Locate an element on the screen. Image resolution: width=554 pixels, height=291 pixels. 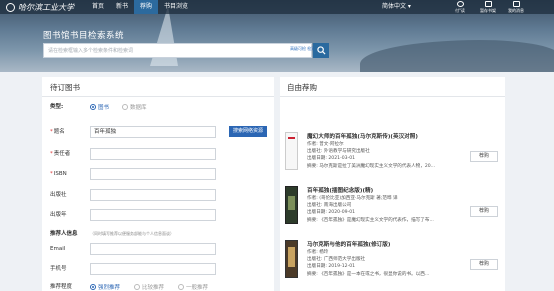
author-label-text: 责任者 is located at coordinates (62, 154).